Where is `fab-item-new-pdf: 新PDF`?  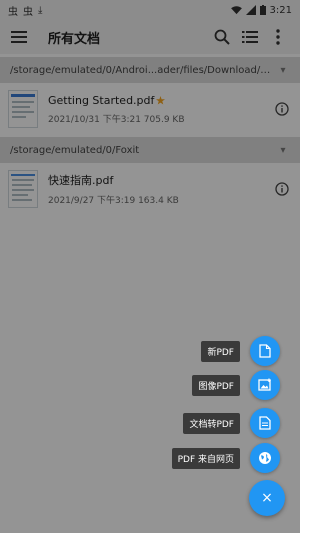
fab-item-new-pdf: 新PDF is located at coordinates (240, 351).